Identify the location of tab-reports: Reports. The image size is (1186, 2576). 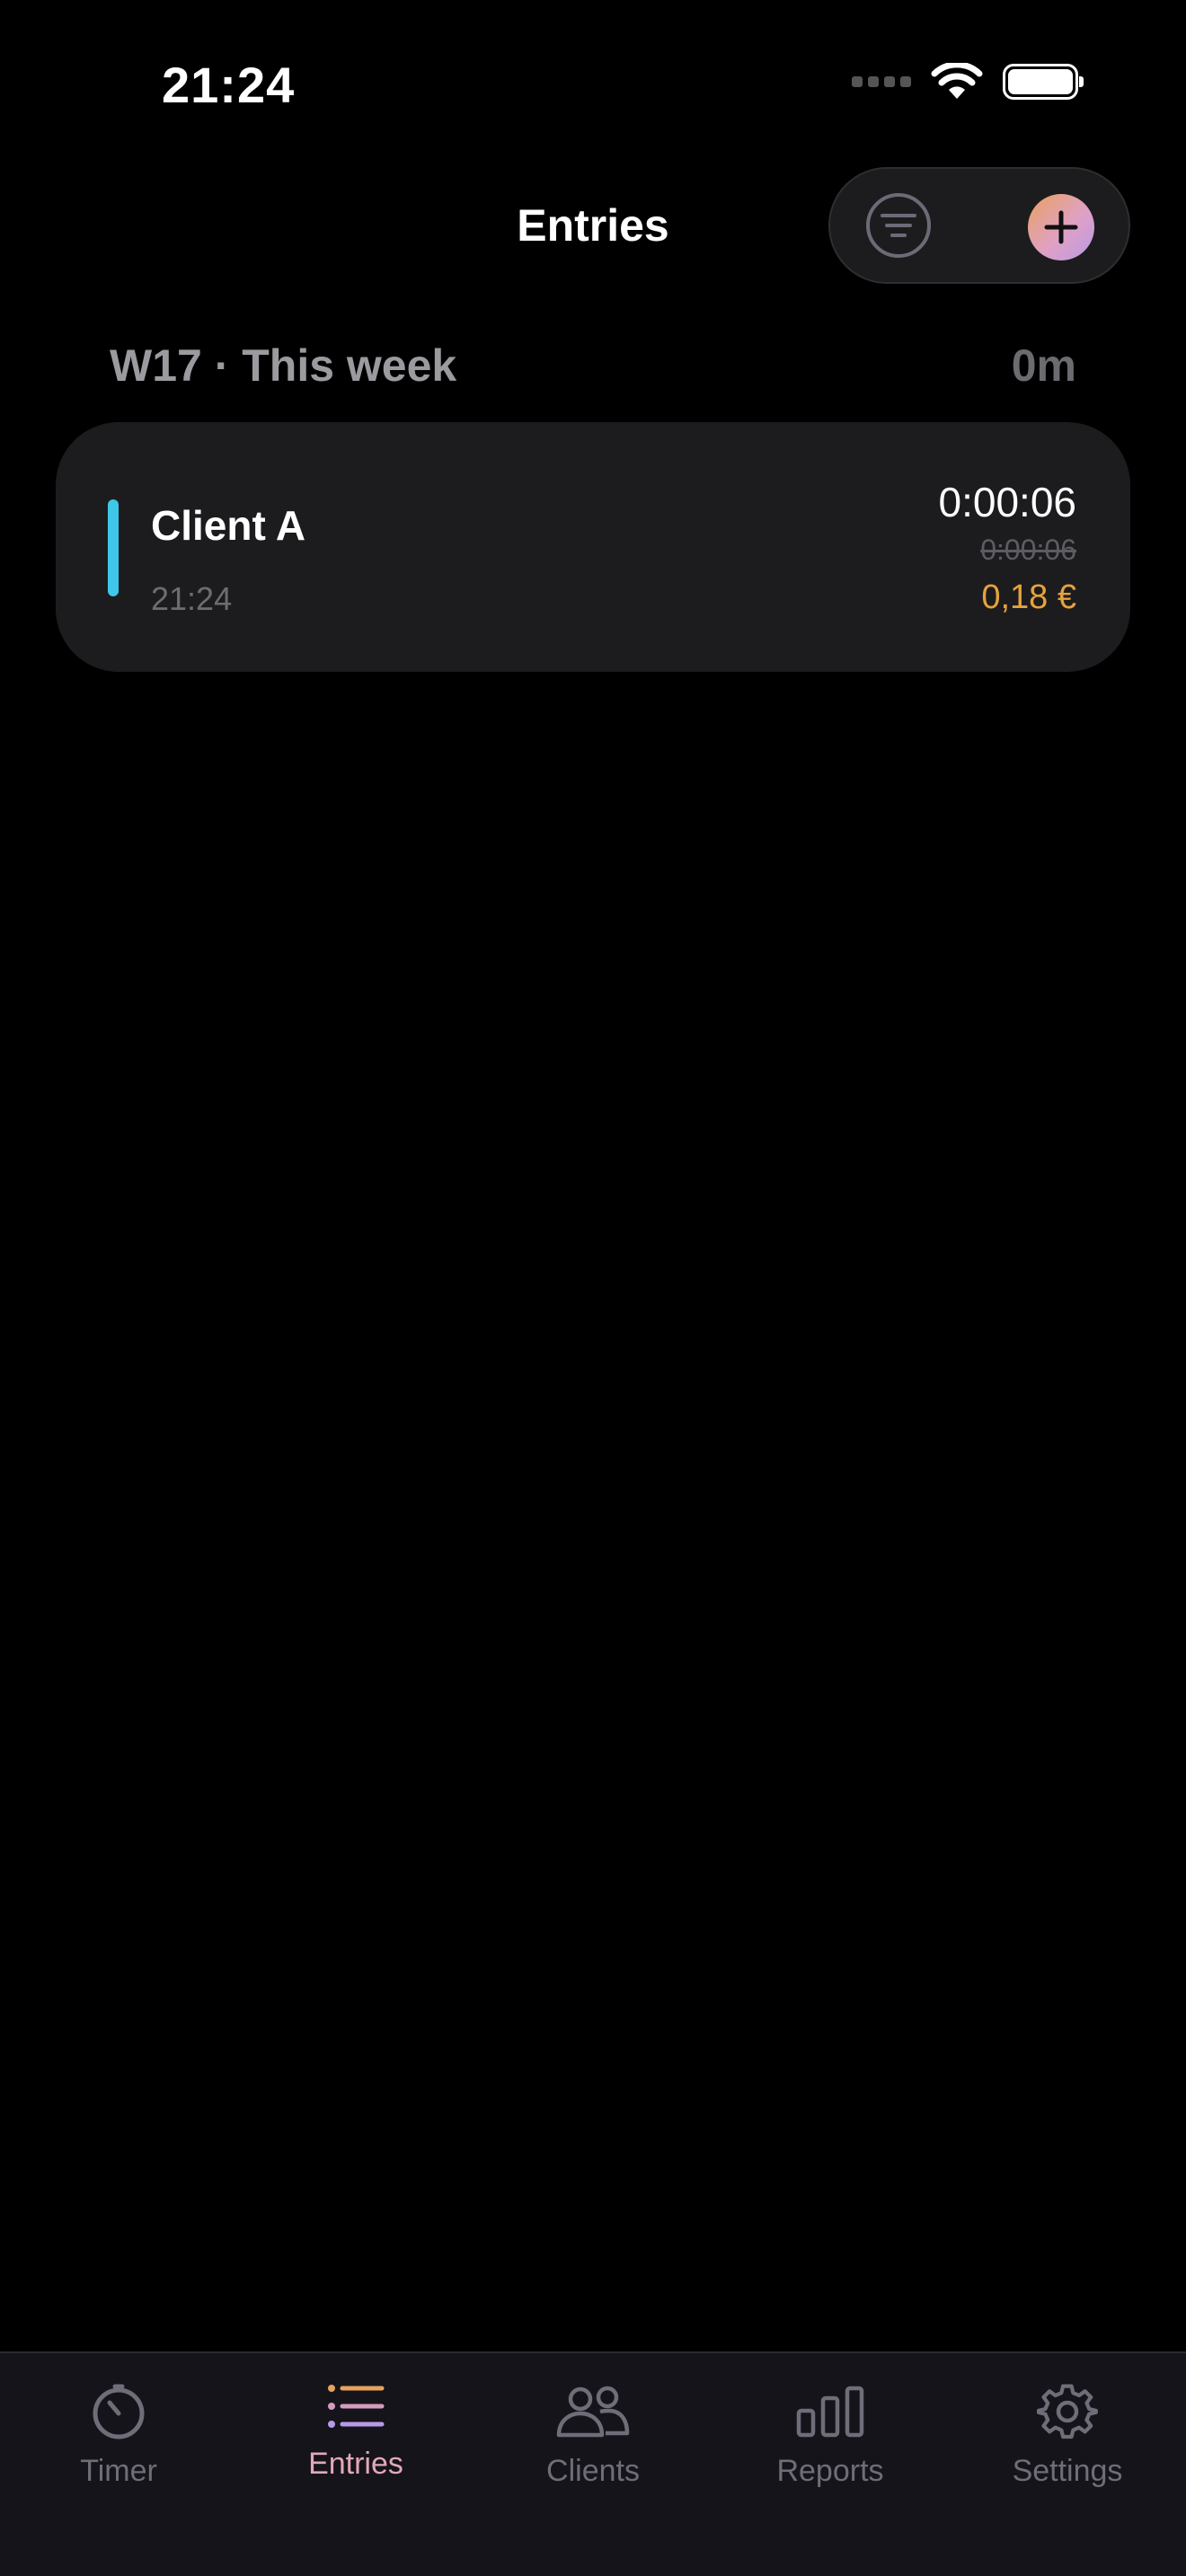
(830, 2443).